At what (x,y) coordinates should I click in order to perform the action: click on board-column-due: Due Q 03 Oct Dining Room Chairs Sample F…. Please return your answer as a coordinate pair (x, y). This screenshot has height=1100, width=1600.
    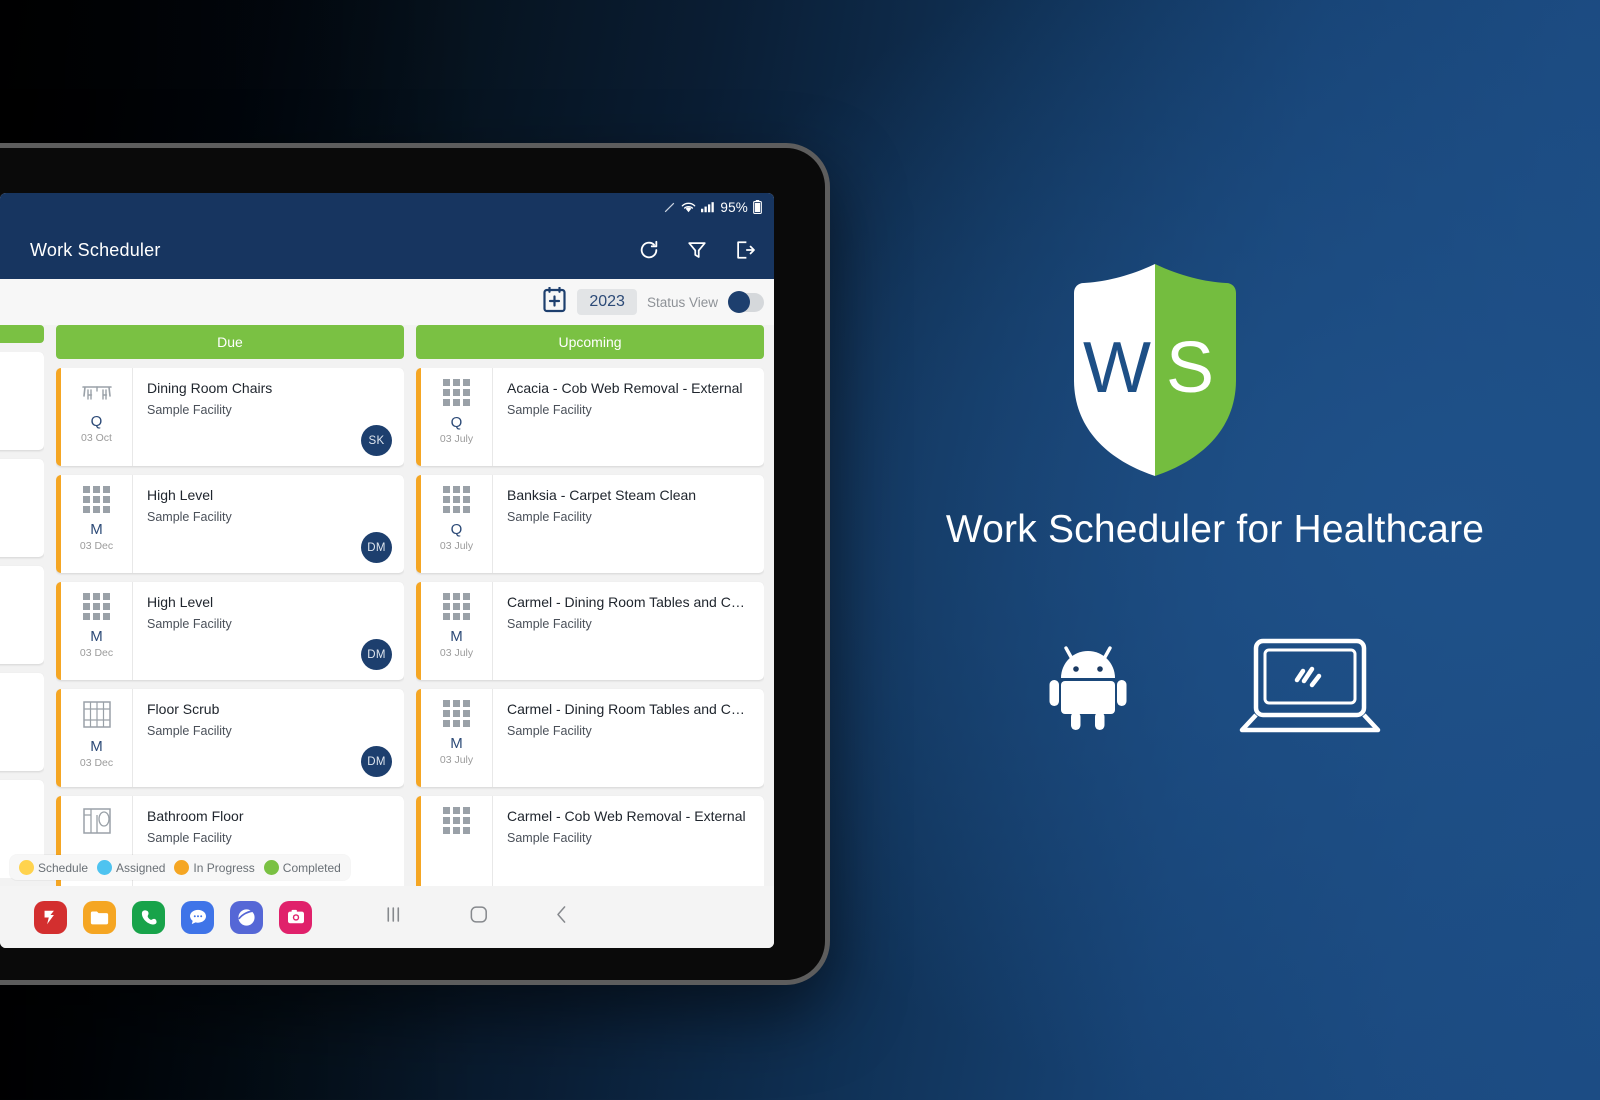
    Looking at the image, I should click on (230, 605).